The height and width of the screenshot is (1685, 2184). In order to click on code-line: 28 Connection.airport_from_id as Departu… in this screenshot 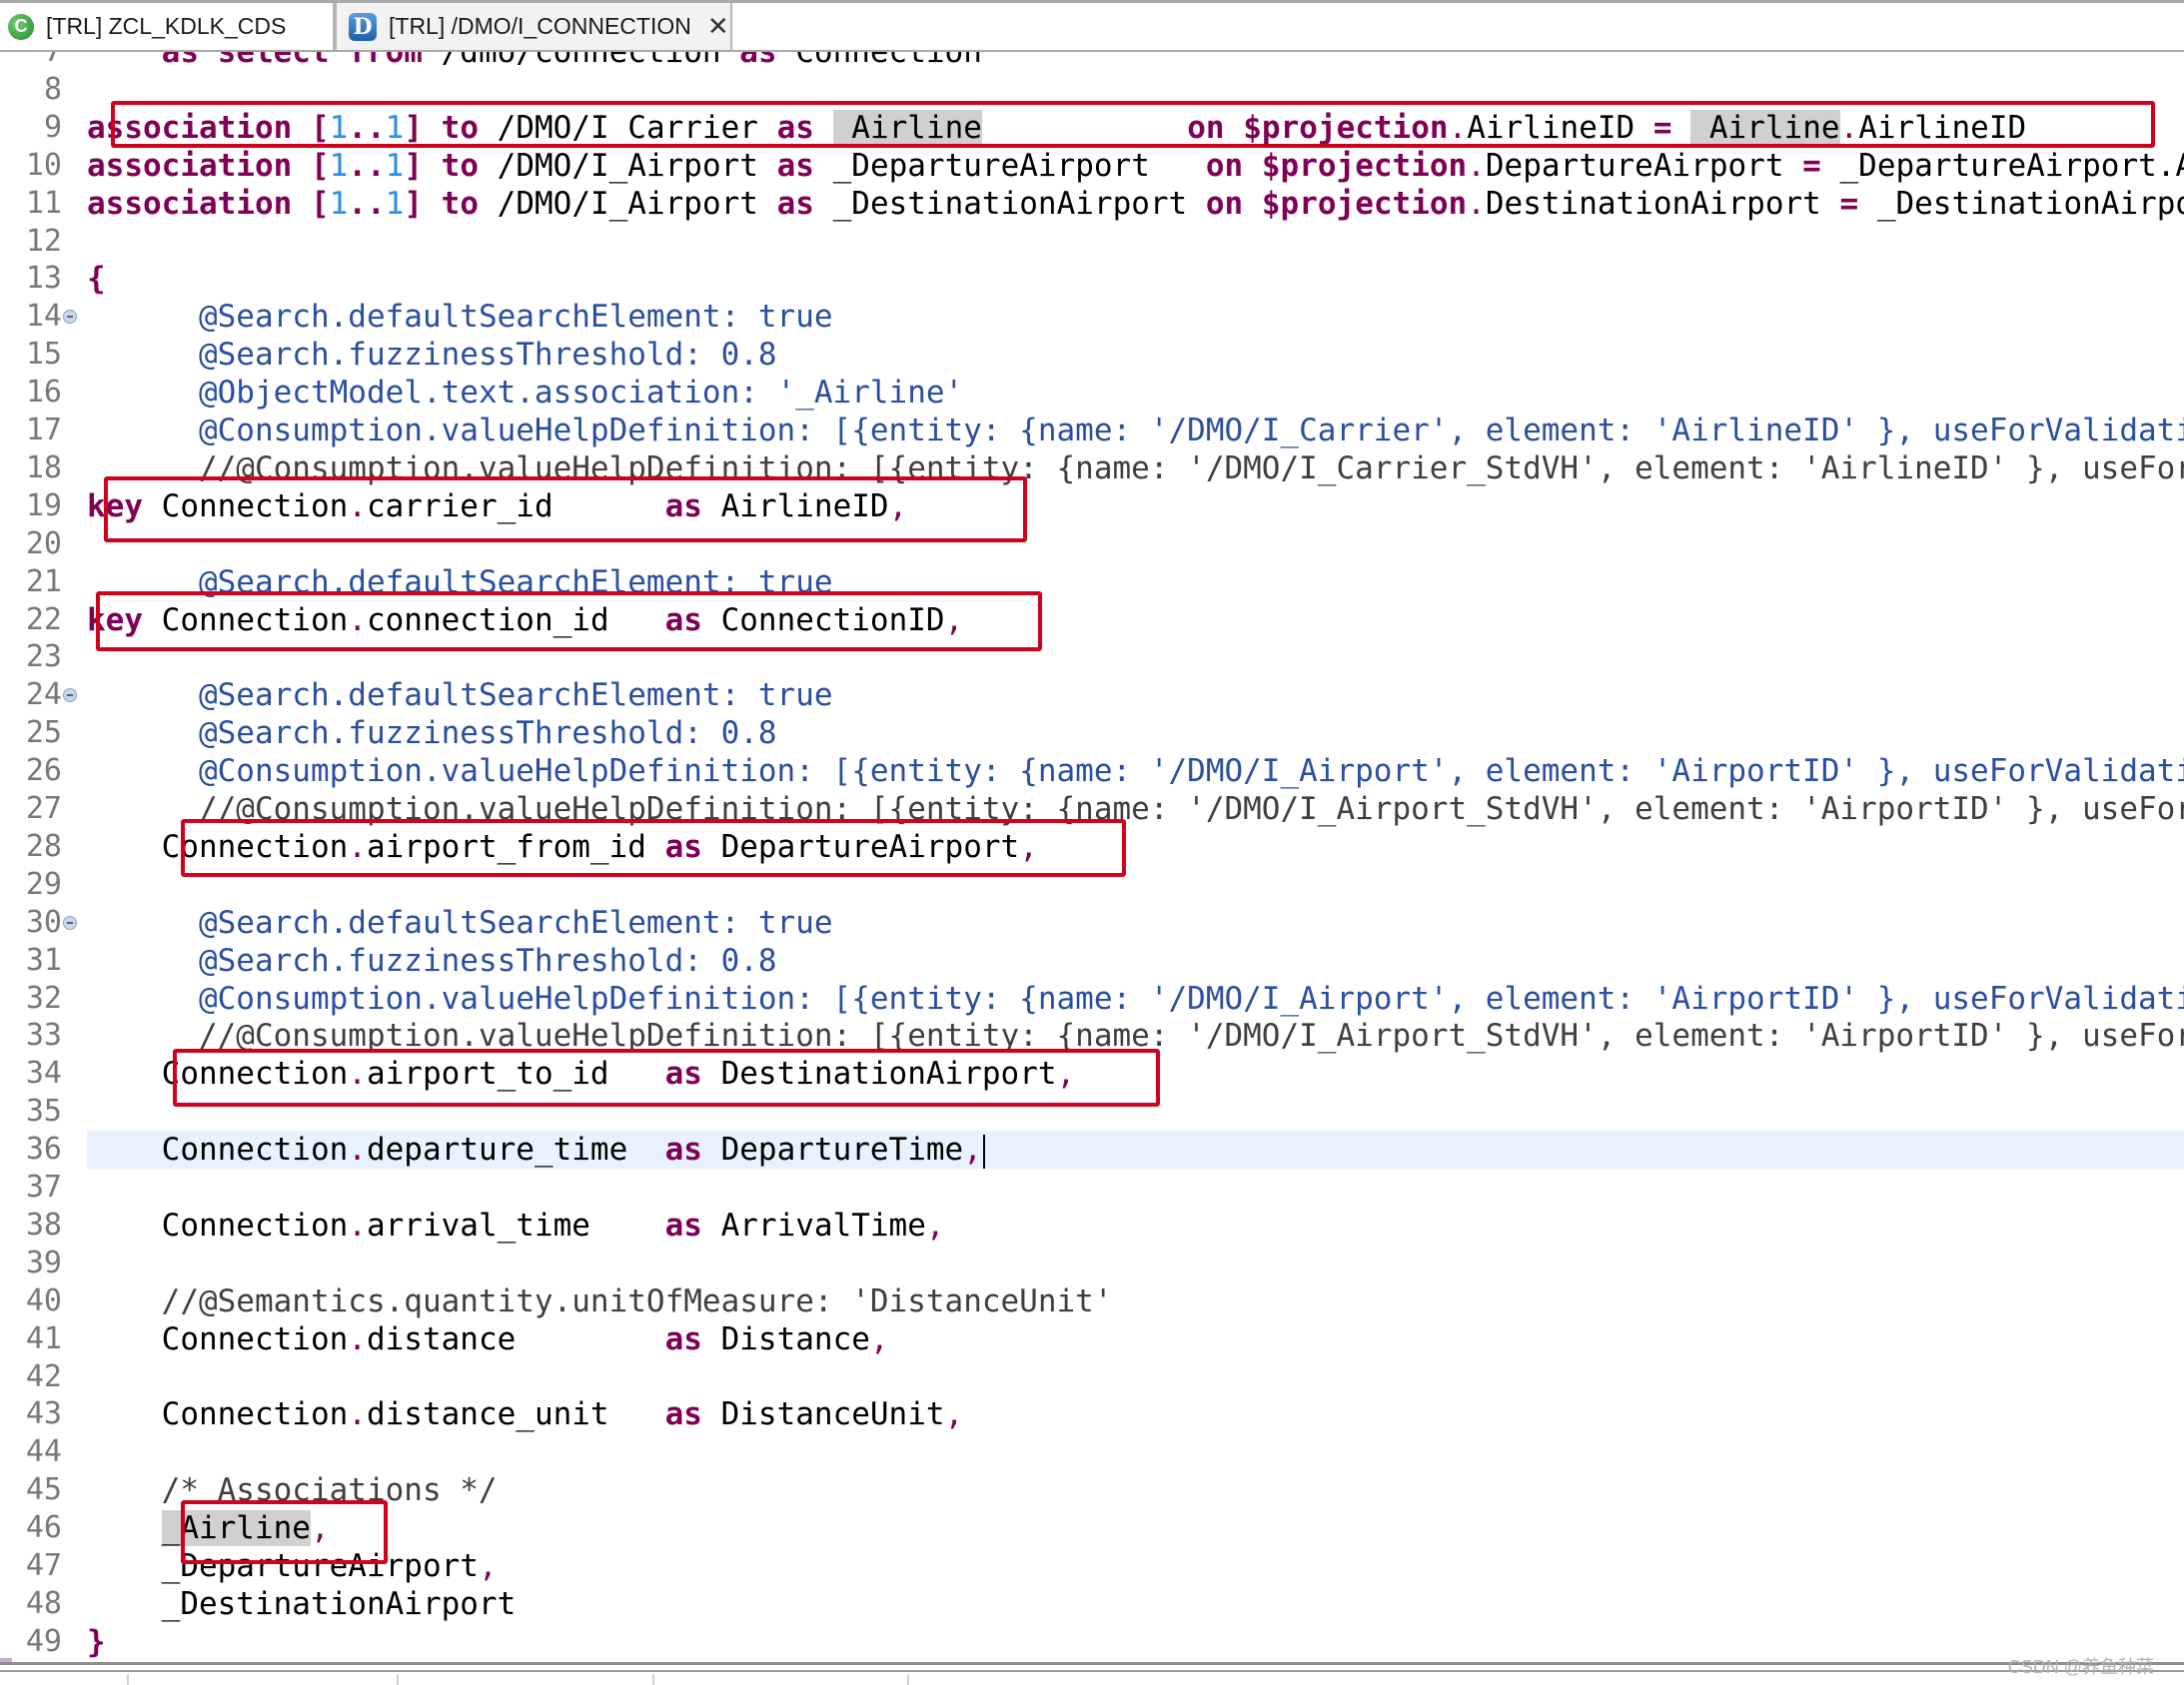, I will do `click(1092, 847)`.